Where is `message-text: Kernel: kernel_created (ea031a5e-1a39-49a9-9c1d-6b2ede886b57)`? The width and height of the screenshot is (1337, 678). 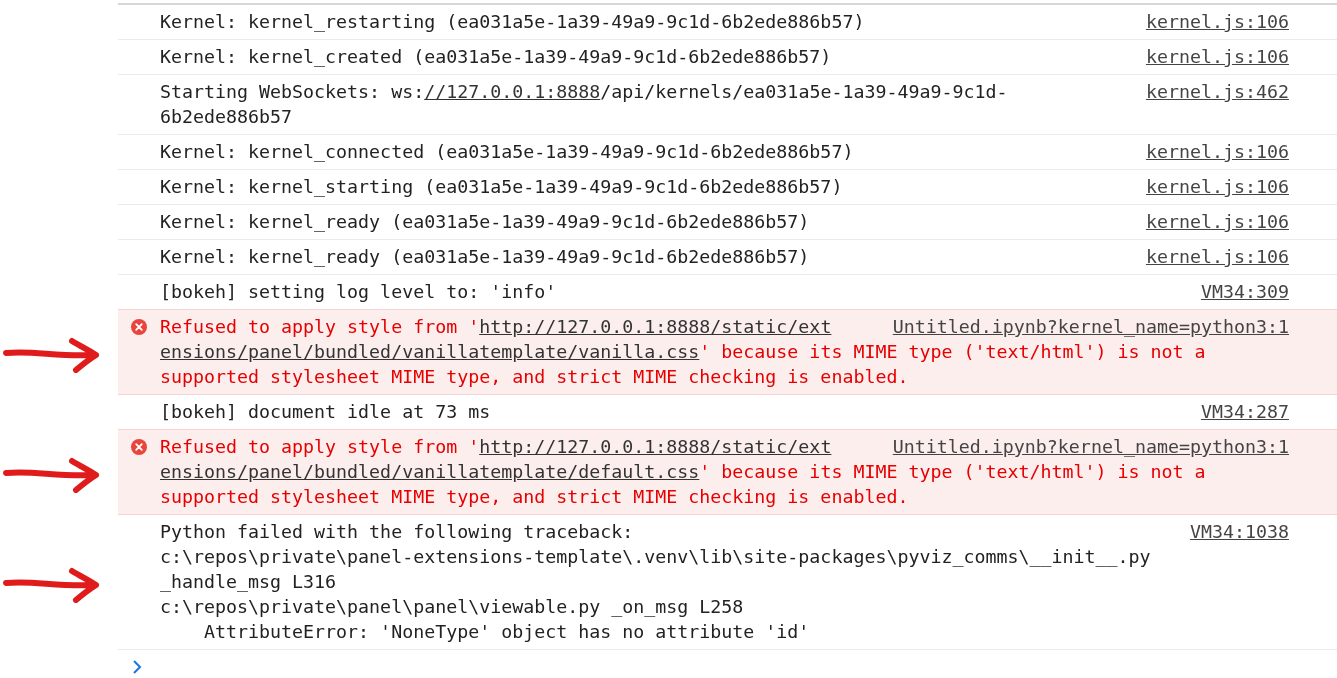 message-text: Kernel: kernel_created (ea031a5e-1a39-49a9-9c1d-6b2ede886b57) is located at coordinates (496, 57).